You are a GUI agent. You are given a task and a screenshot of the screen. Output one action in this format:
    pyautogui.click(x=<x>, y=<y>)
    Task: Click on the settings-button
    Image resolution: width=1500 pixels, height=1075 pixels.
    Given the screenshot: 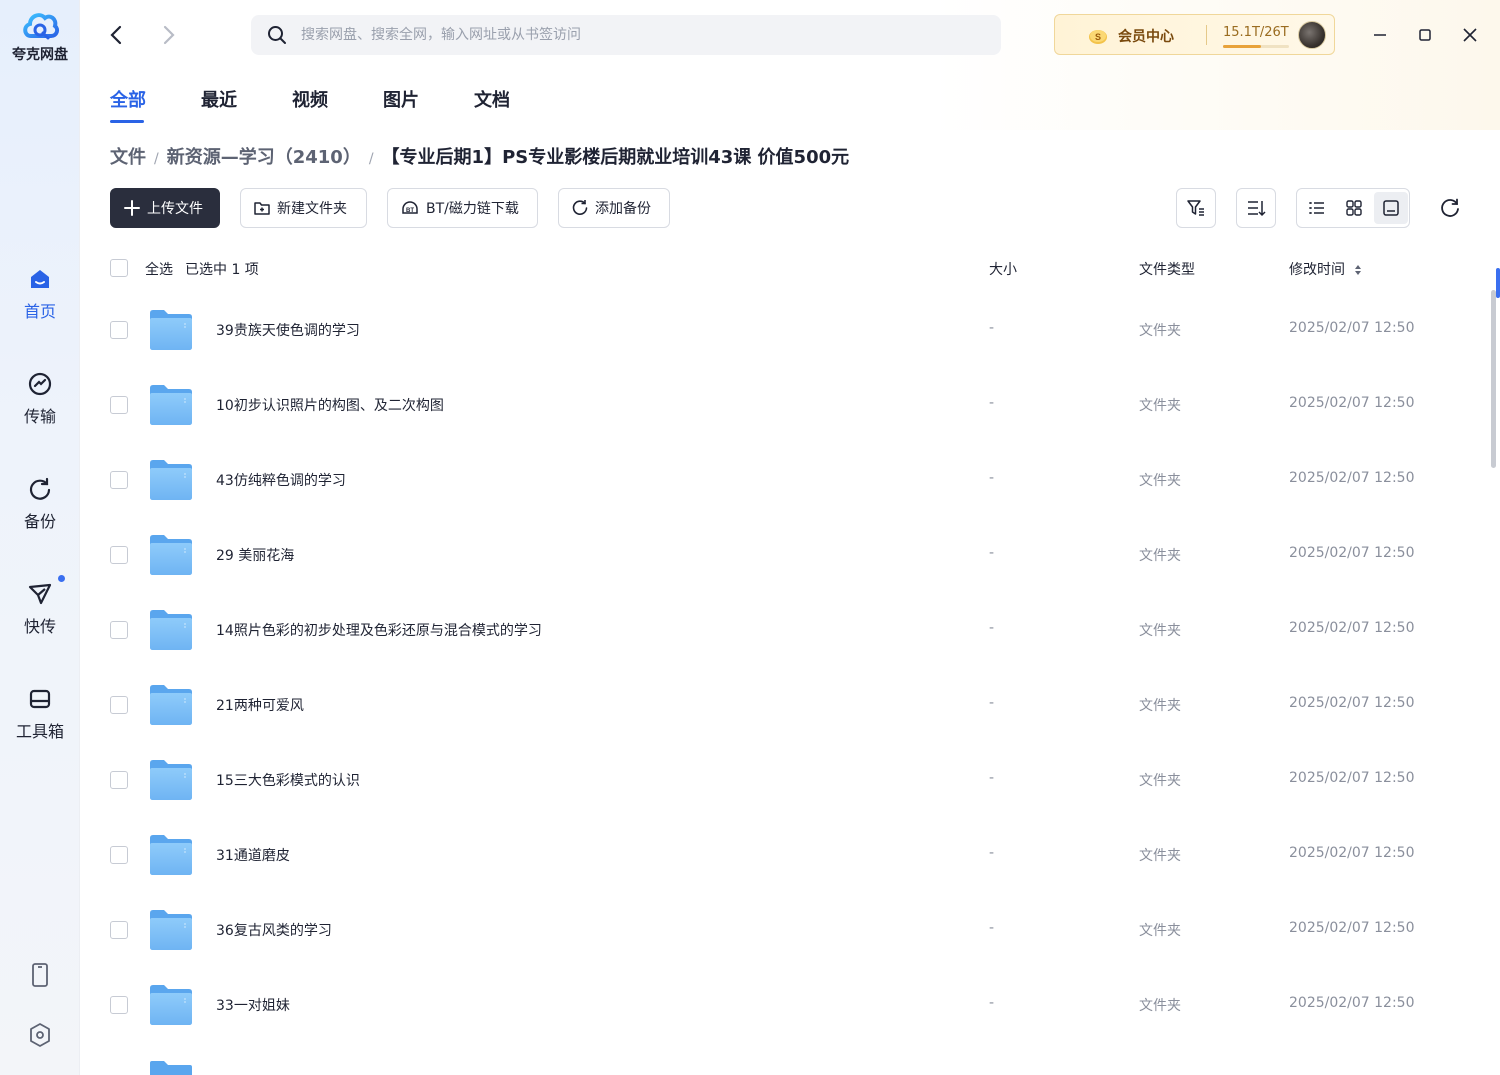 What is the action you would take?
    pyautogui.click(x=40, y=1035)
    